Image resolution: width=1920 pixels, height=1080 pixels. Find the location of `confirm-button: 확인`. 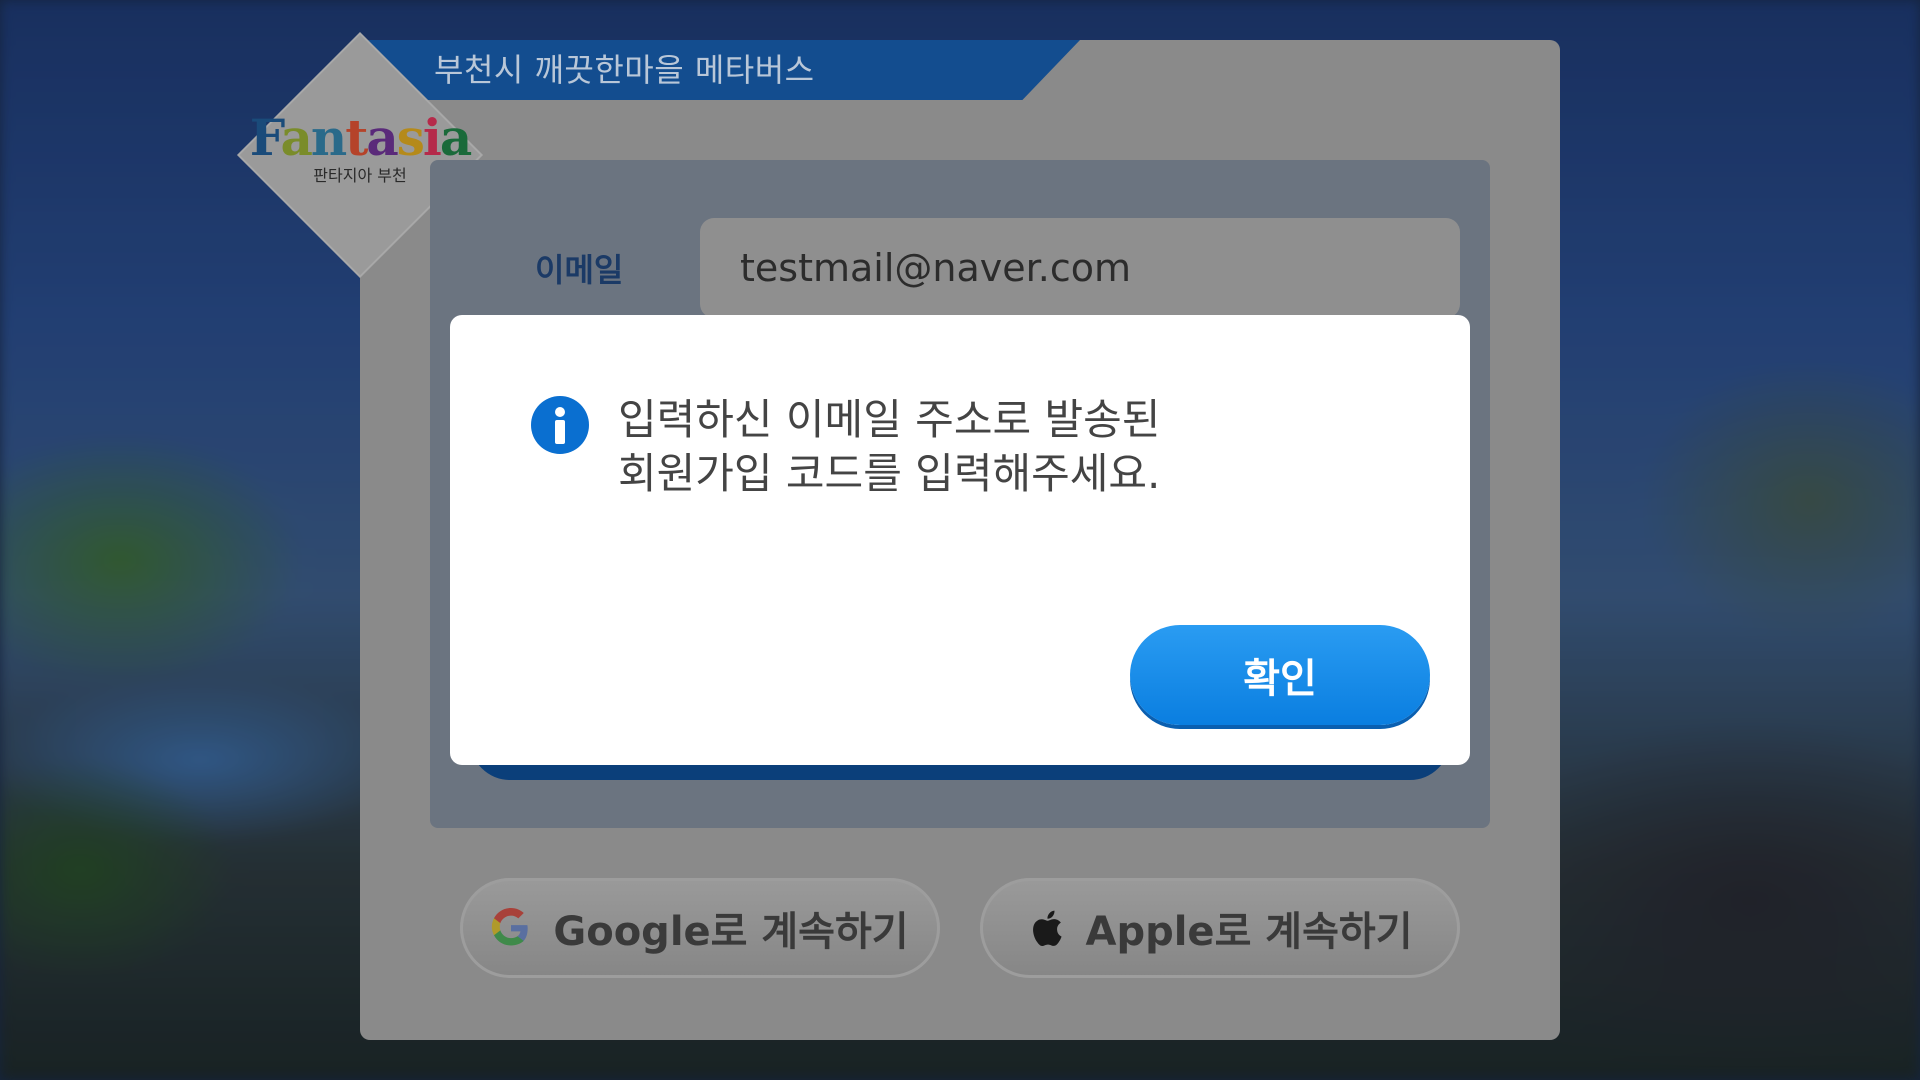

confirm-button: 확인 is located at coordinates (1280, 675).